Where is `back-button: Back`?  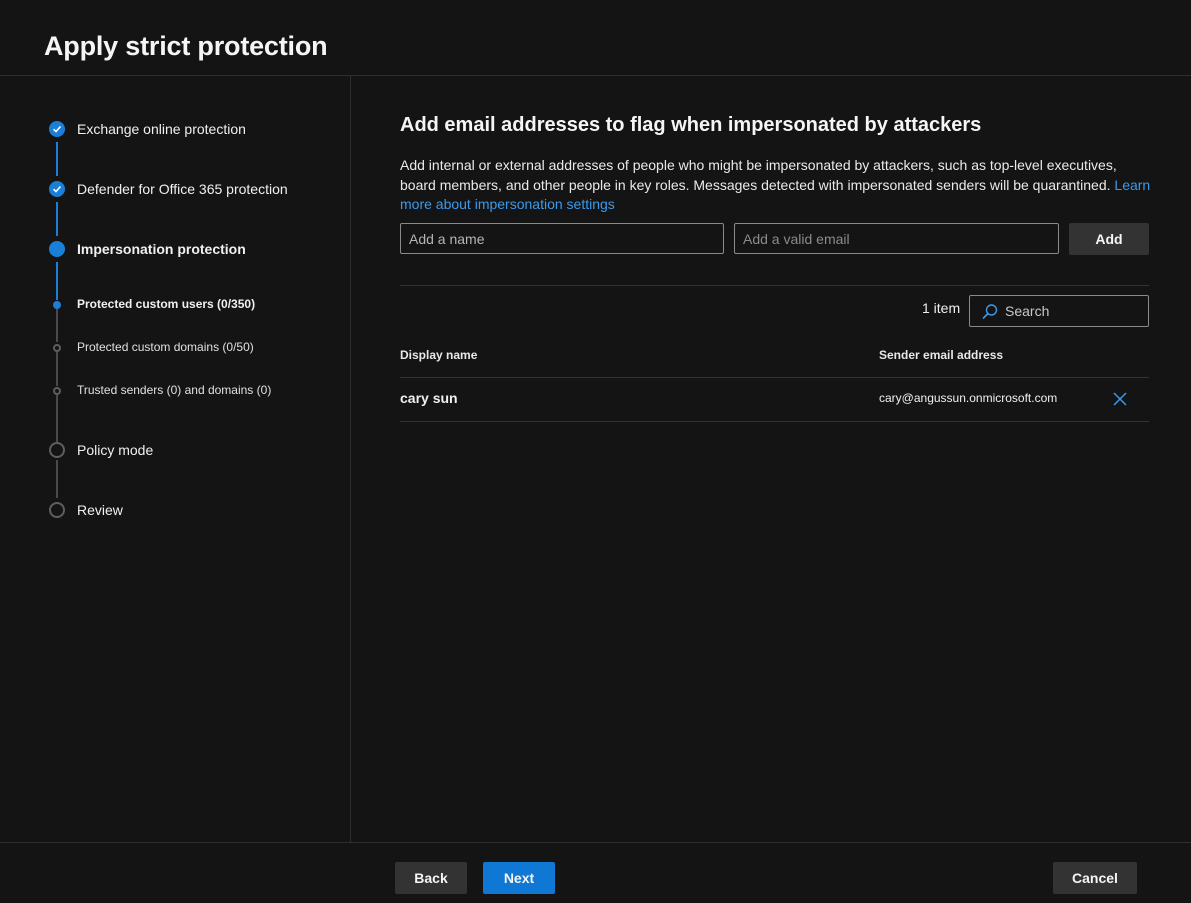 back-button: Back is located at coordinates (431, 878).